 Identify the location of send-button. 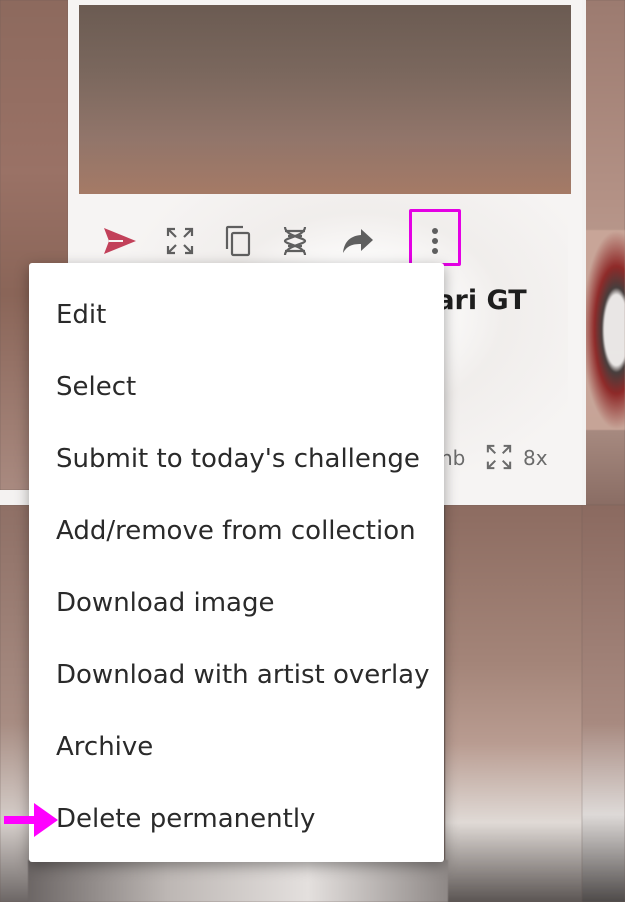
(120, 241).